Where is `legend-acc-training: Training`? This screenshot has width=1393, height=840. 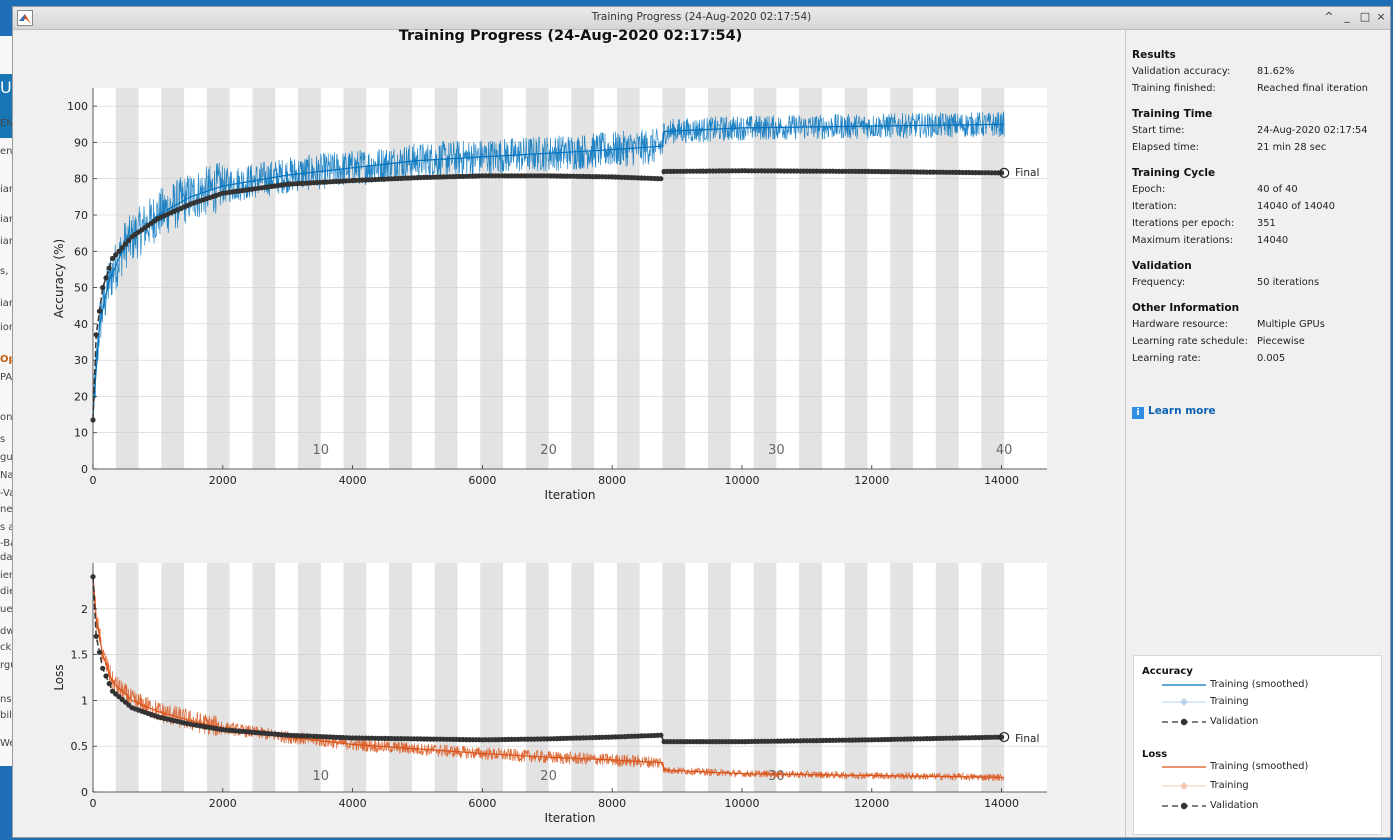
legend-acc-training: Training is located at coordinates (1229, 701).